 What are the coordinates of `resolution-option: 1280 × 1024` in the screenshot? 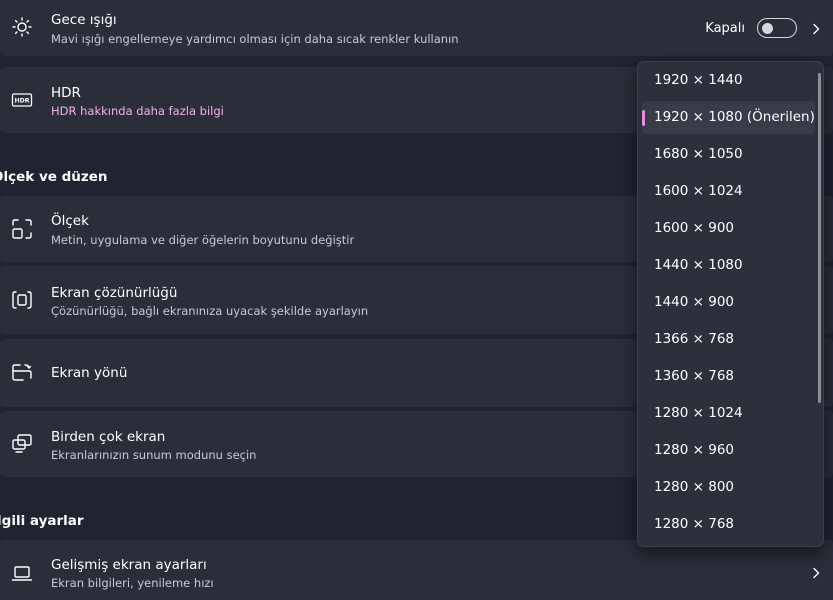 It's located at (728, 413).